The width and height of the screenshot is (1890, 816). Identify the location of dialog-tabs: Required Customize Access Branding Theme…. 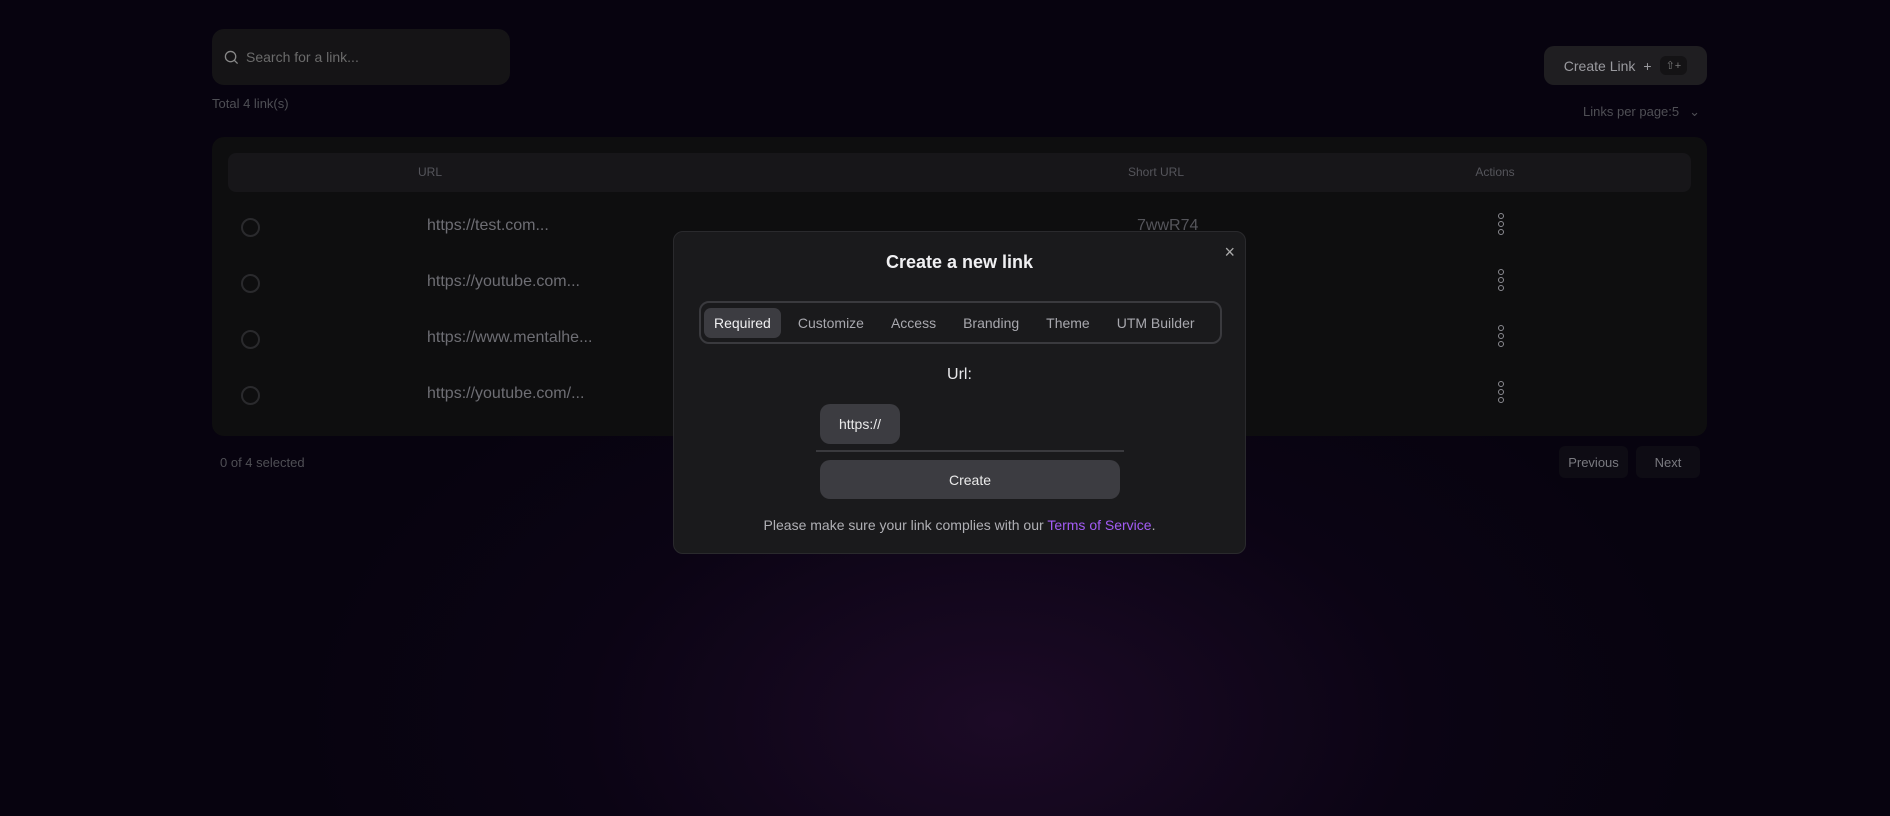
(960, 322).